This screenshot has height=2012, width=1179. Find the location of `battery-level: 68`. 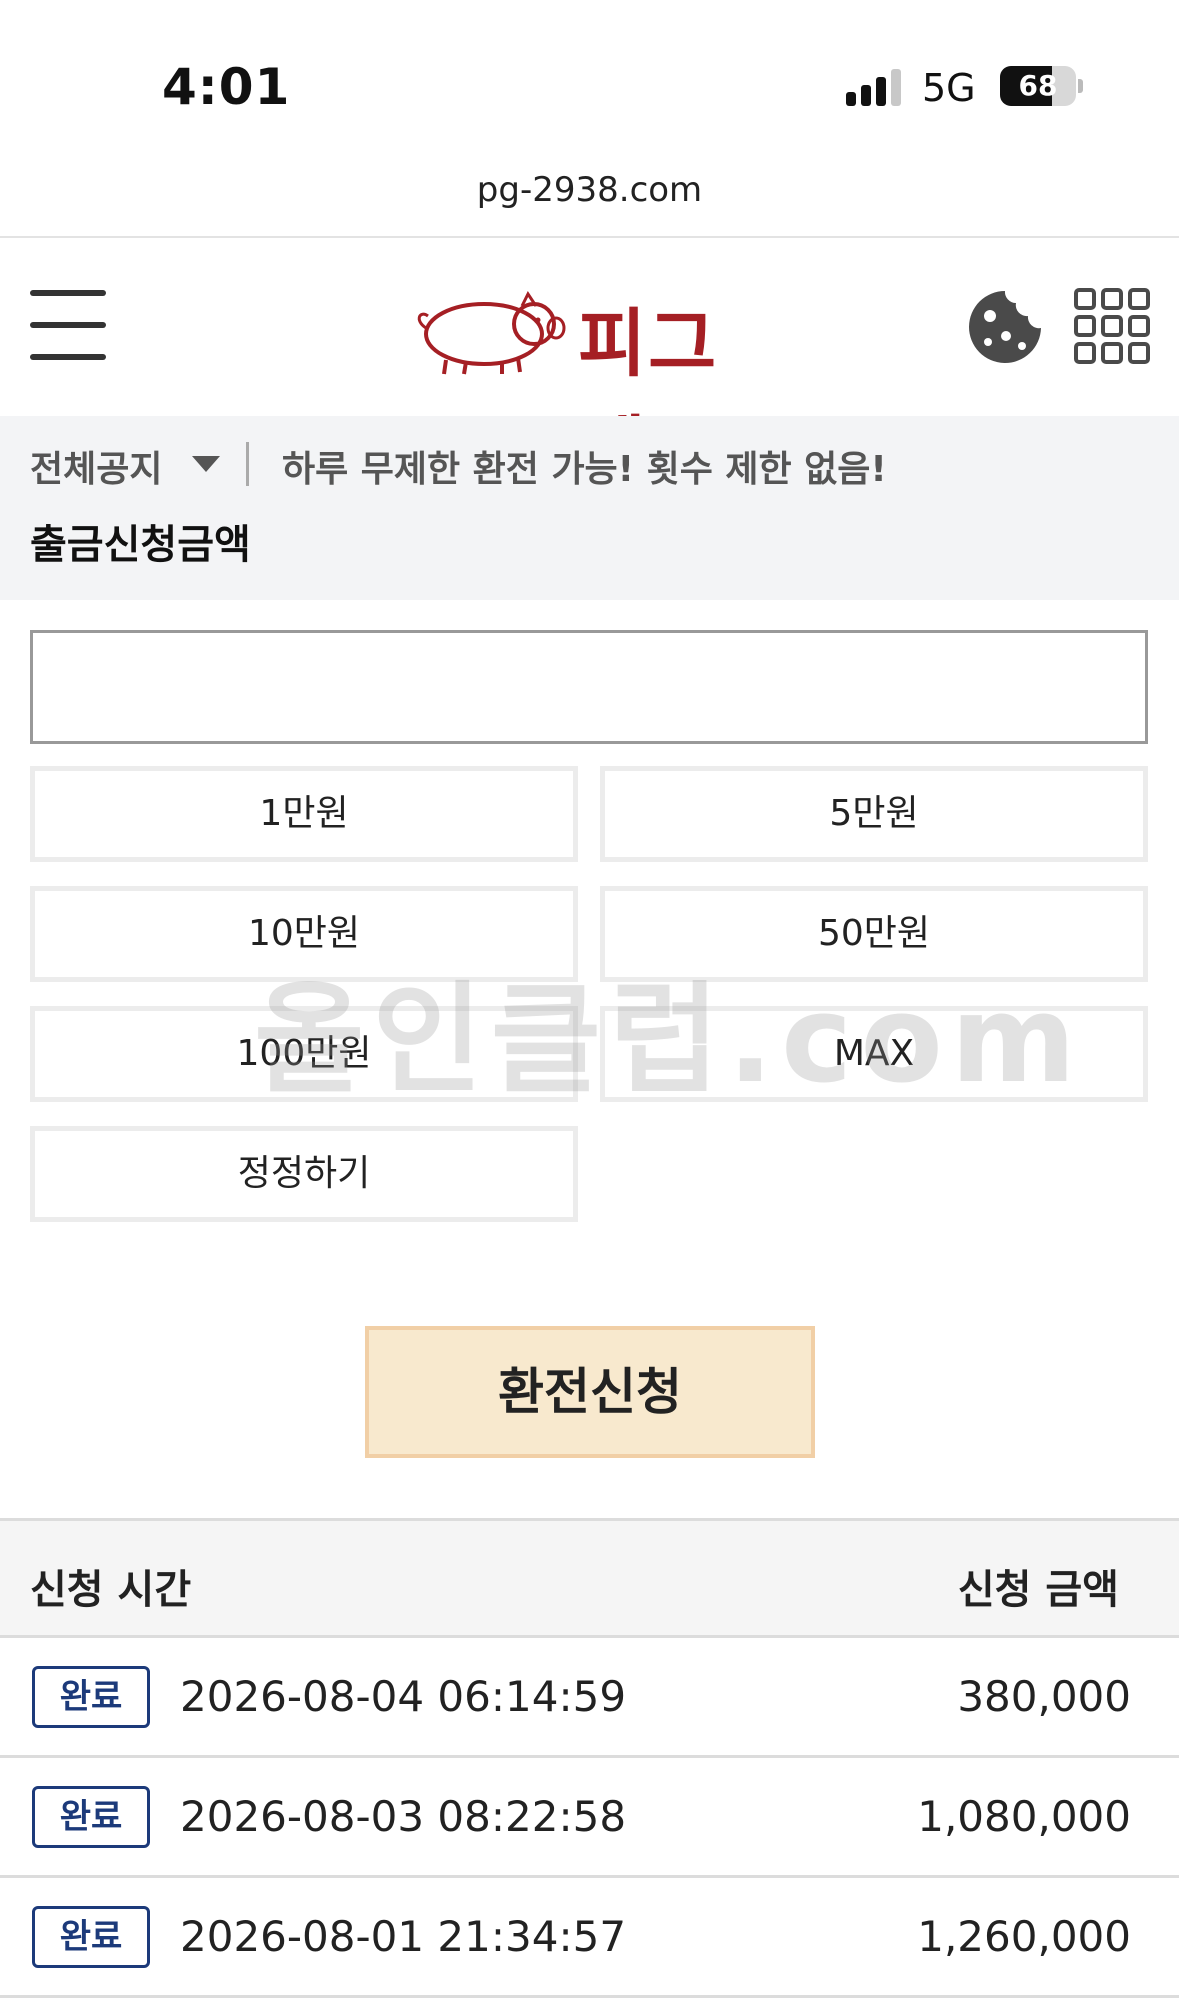

battery-level: 68 is located at coordinates (1038, 85).